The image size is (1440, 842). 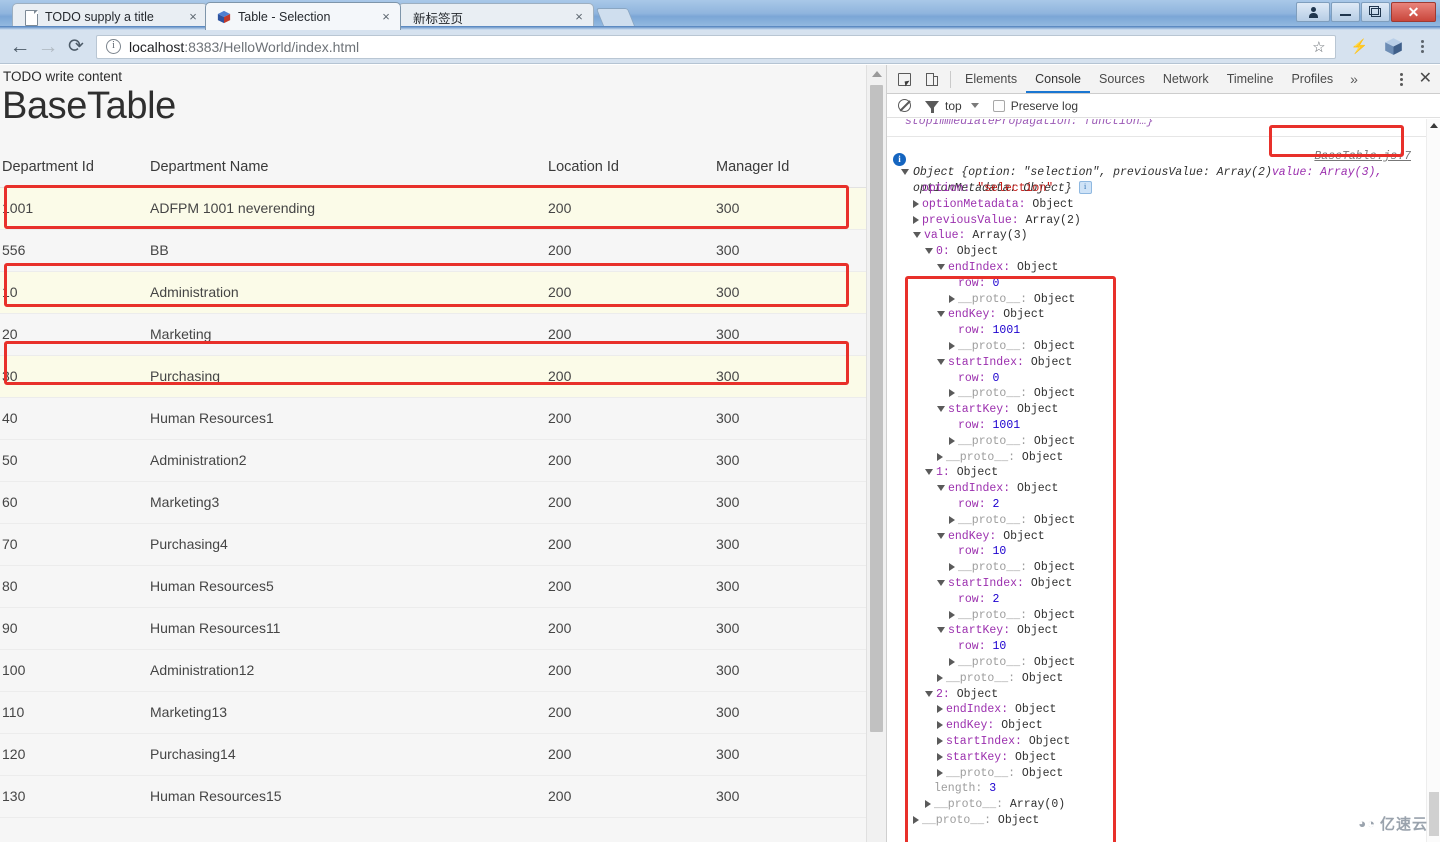 I want to click on table-row: 120 Purchasing14 200 300, so click(x=434, y=754).